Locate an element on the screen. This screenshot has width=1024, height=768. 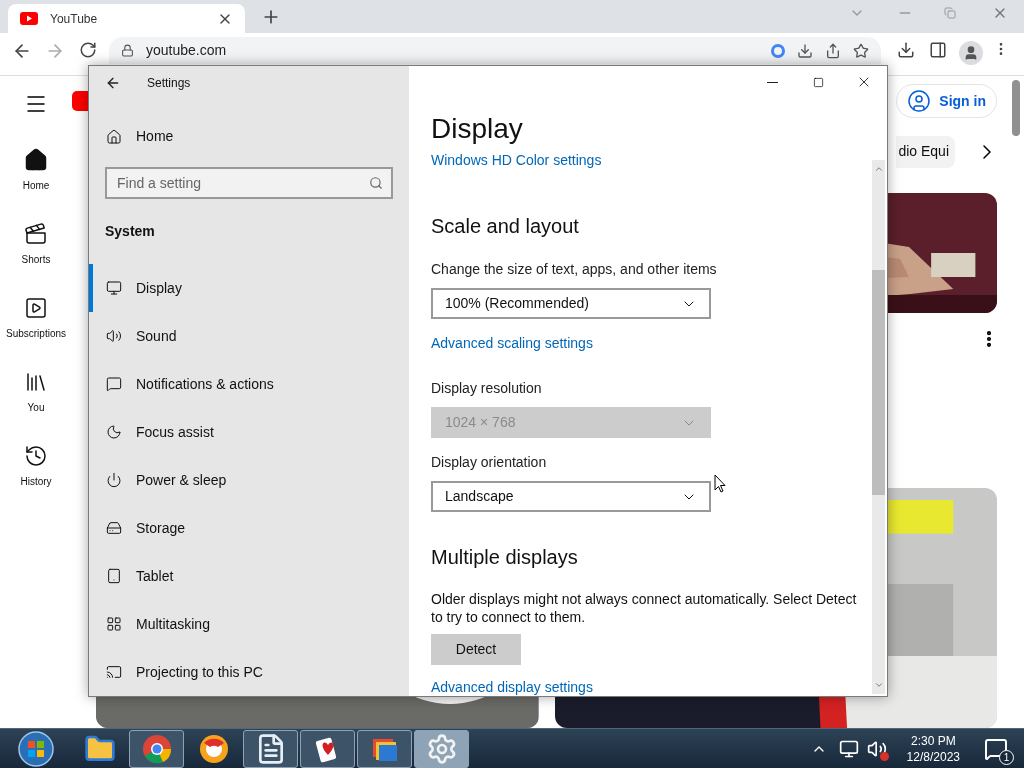
youtube-nav-item: Shorts is located at coordinates (36, 257).